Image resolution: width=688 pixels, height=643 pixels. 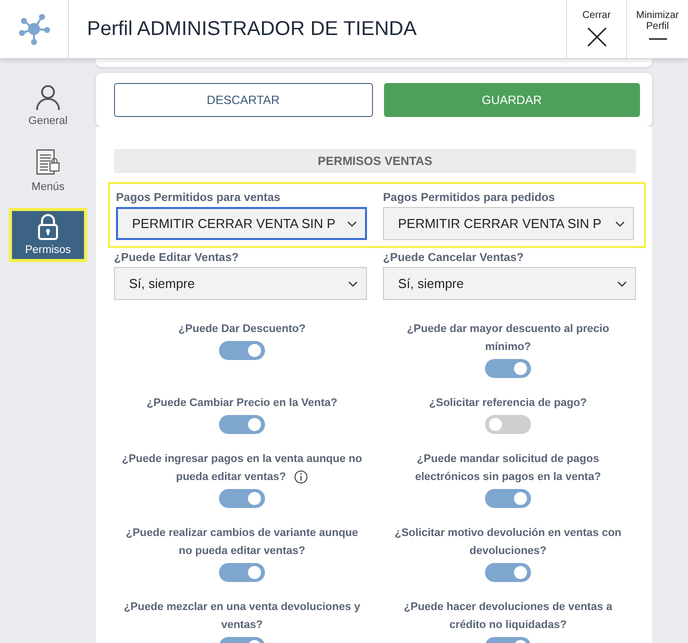 I want to click on toggle-label: ¿Puede ingresar pagos en la venta aunque no pueda editar ventas?, so click(x=242, y=469).